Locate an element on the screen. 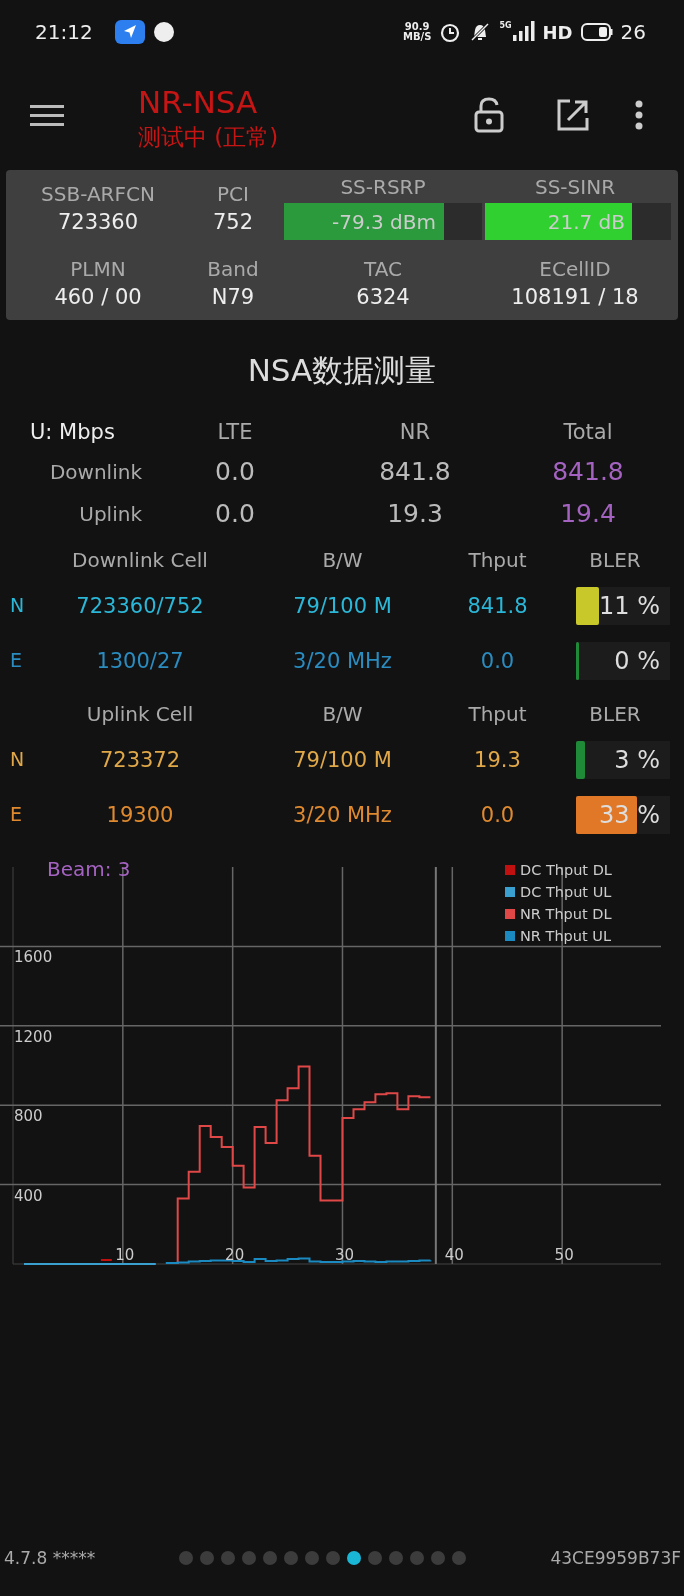  x-tick-label: 30 is located at coordinates (344, 1255).